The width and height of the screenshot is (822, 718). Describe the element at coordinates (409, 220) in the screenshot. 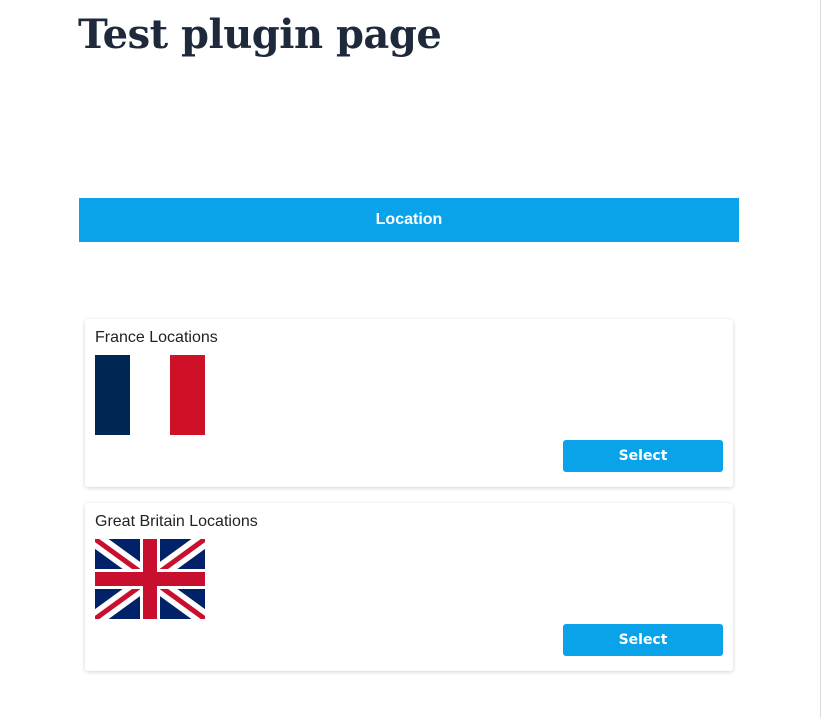

I see `location-button: Location` at that location.